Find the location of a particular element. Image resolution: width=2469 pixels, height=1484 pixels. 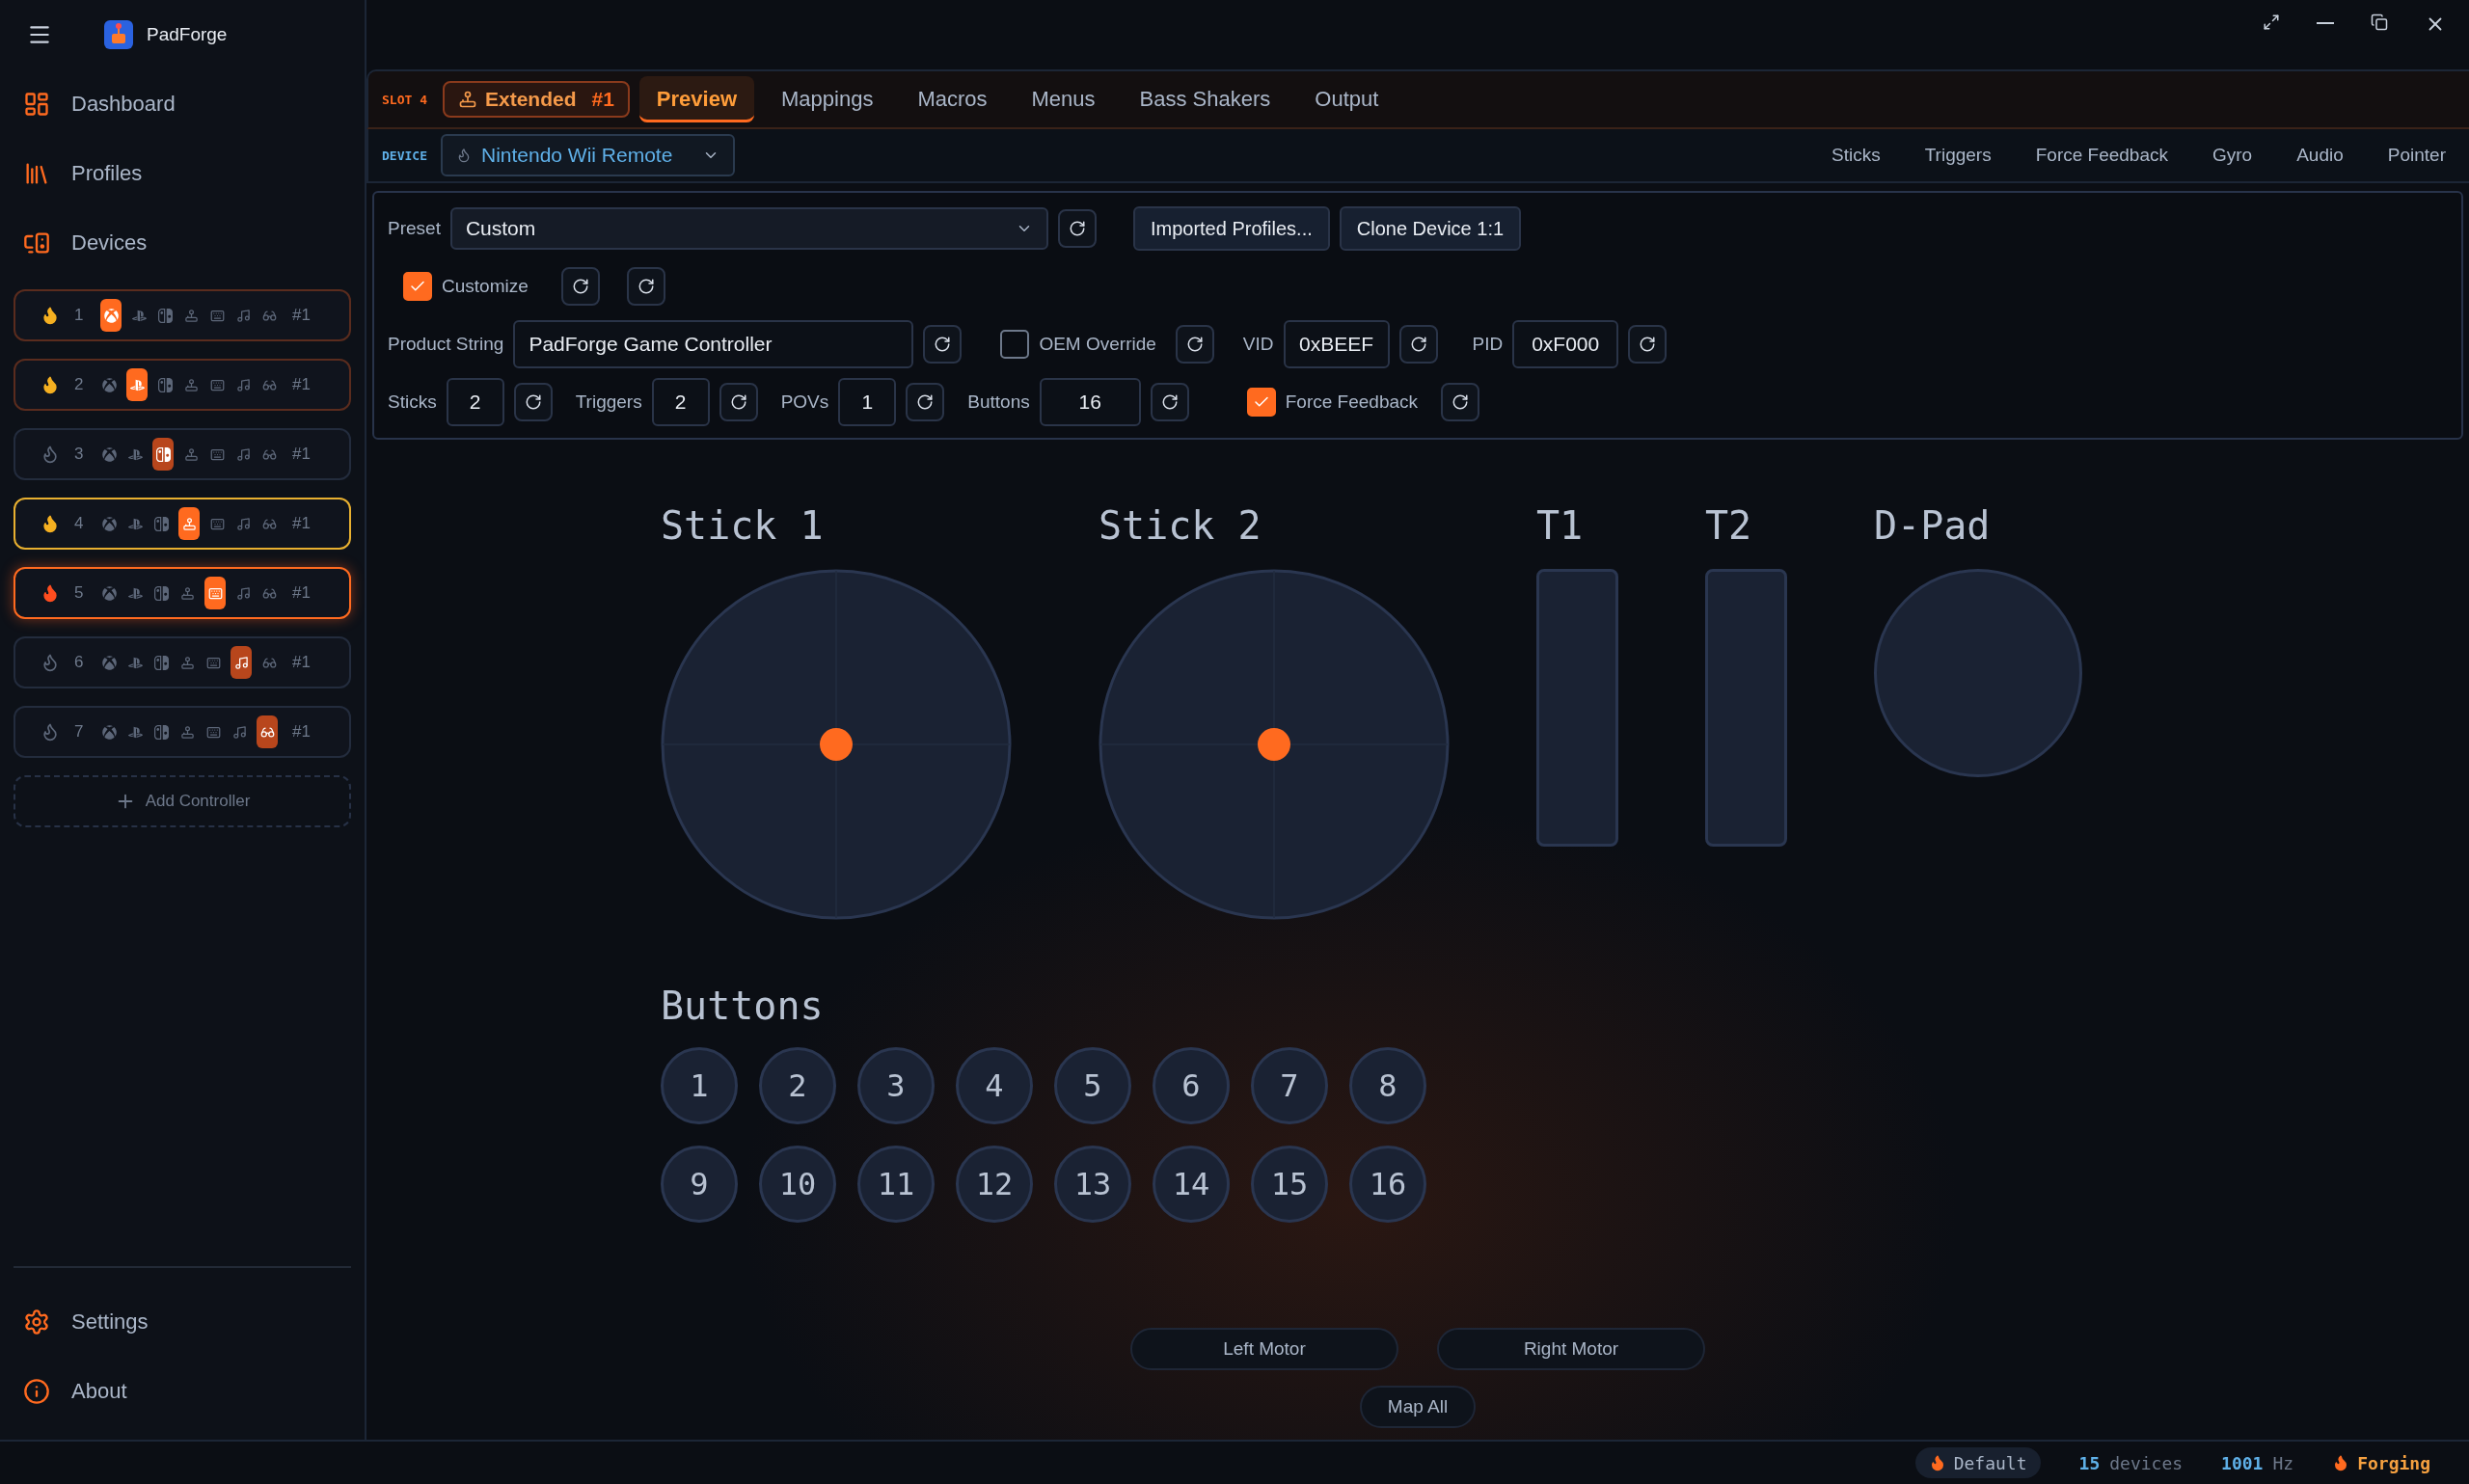

vid-label: VID is located at coordinates (1258, 344).